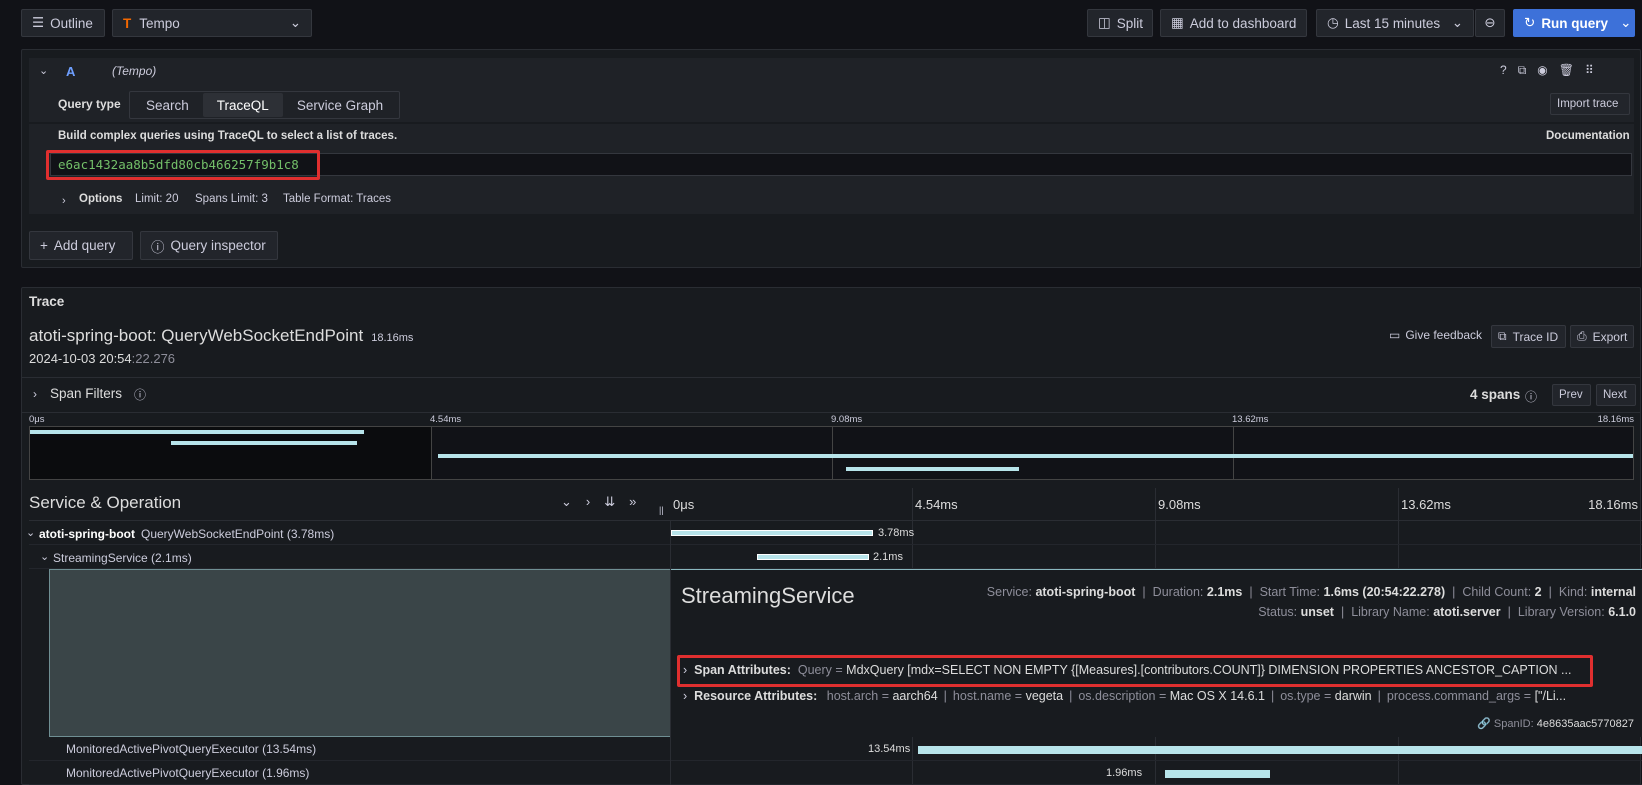  I want to click on split-button: ◫ Split, so click(1120, 23).